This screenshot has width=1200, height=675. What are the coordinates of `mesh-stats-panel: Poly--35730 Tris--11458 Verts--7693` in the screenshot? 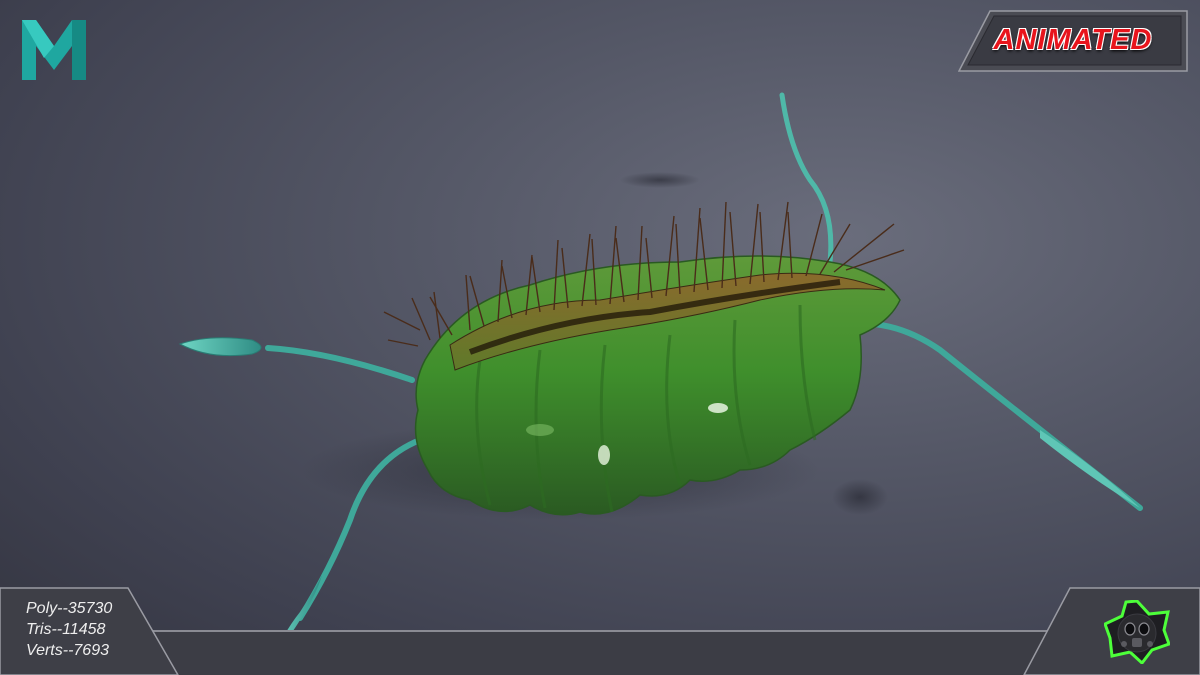 It's located at (91, 629).